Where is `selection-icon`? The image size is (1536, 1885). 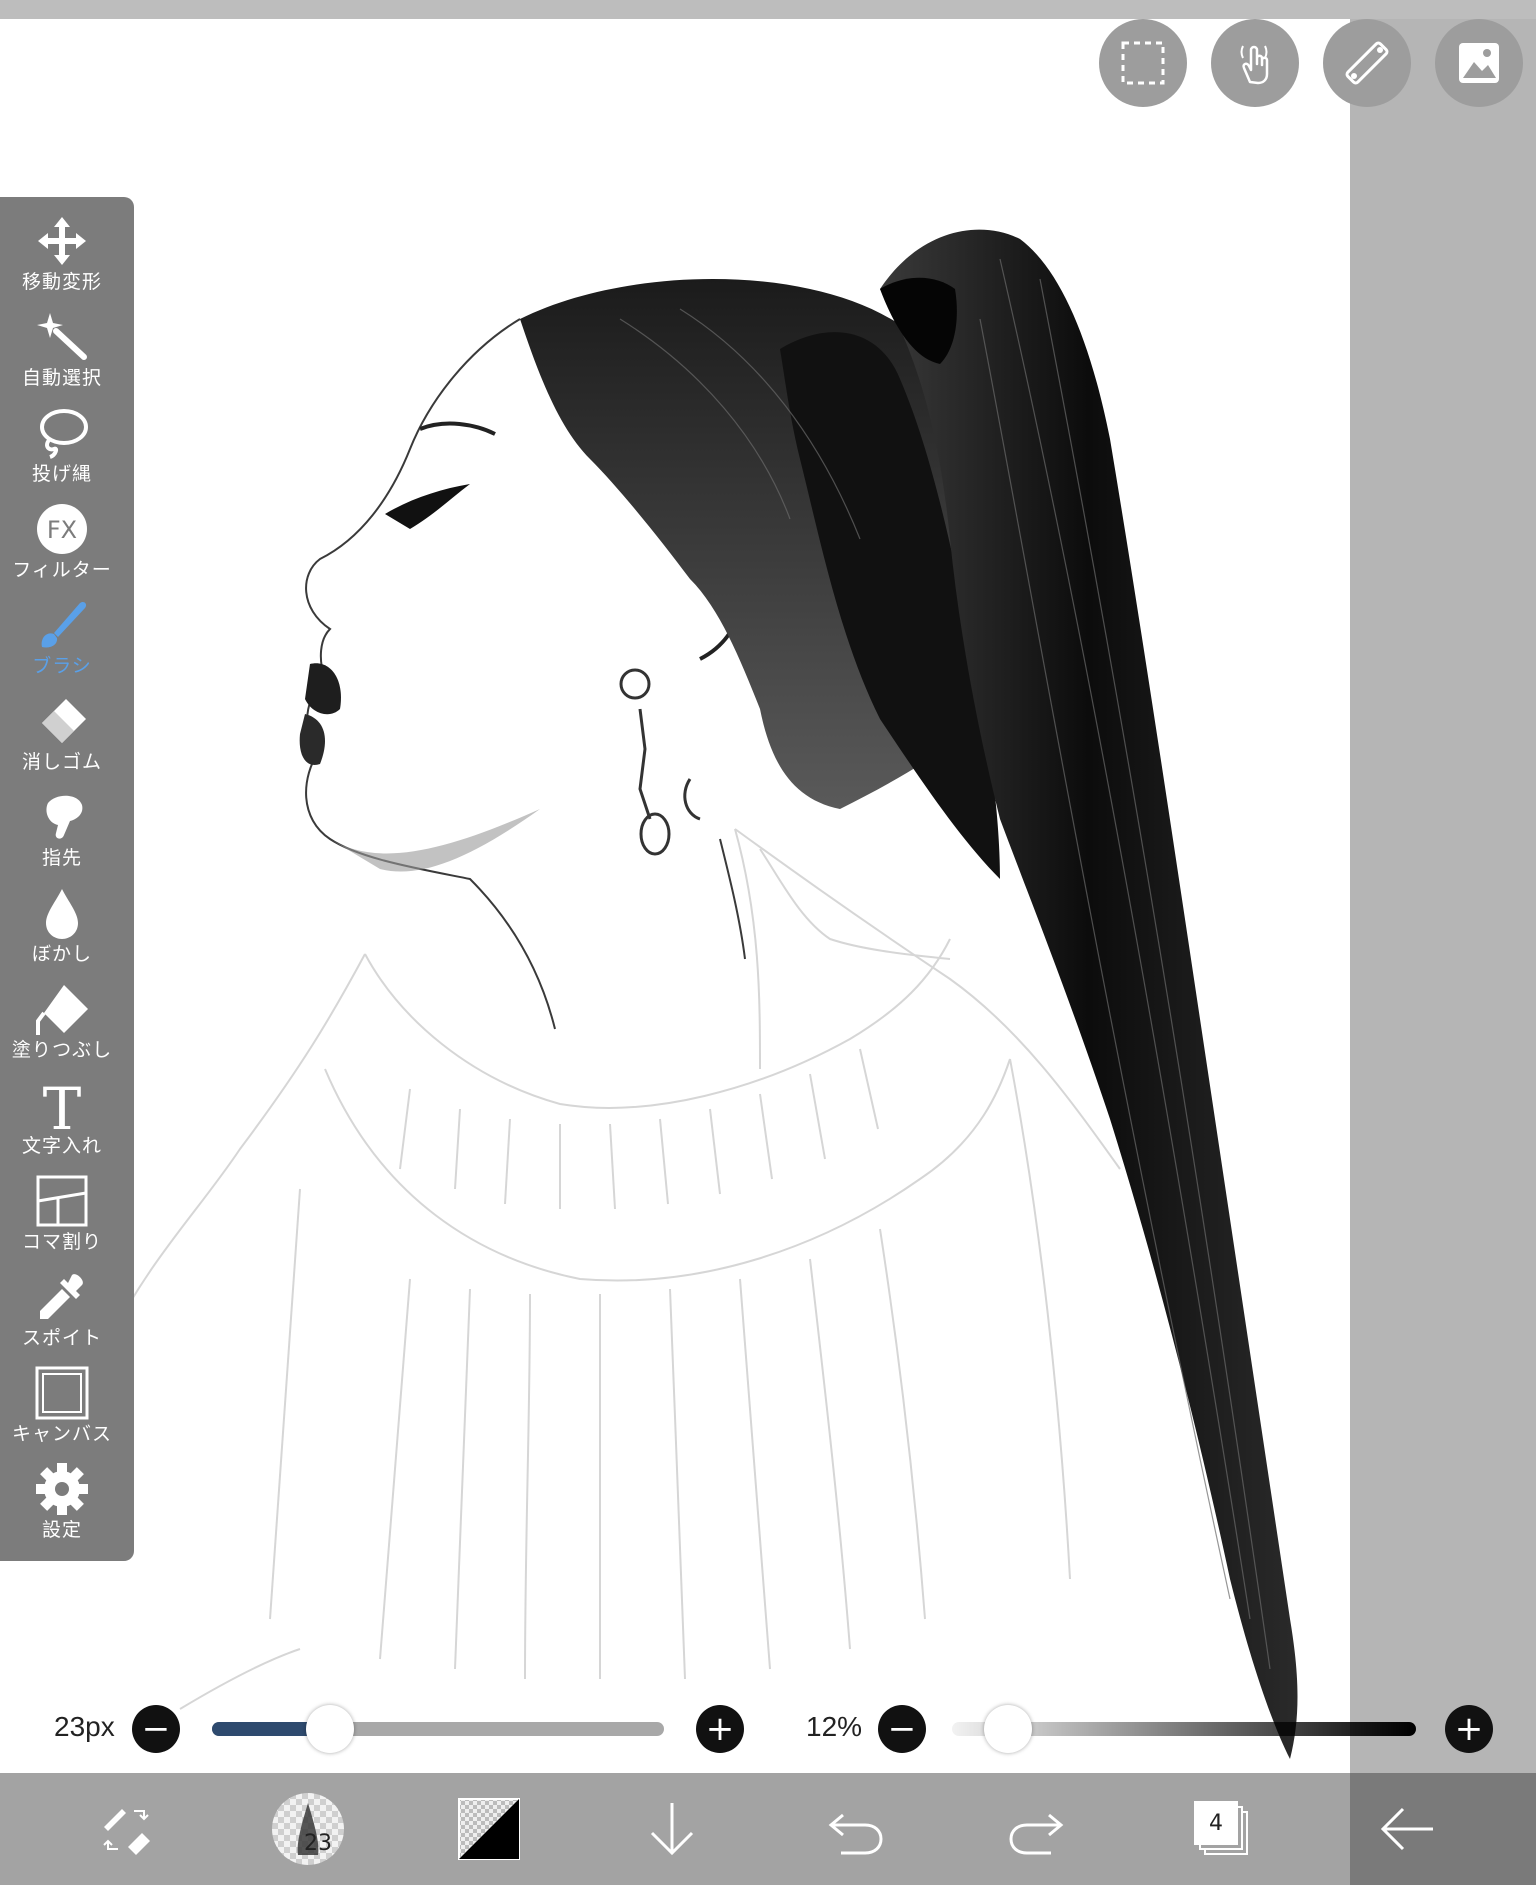
selection-icon is located at coordinates (1143, 63).